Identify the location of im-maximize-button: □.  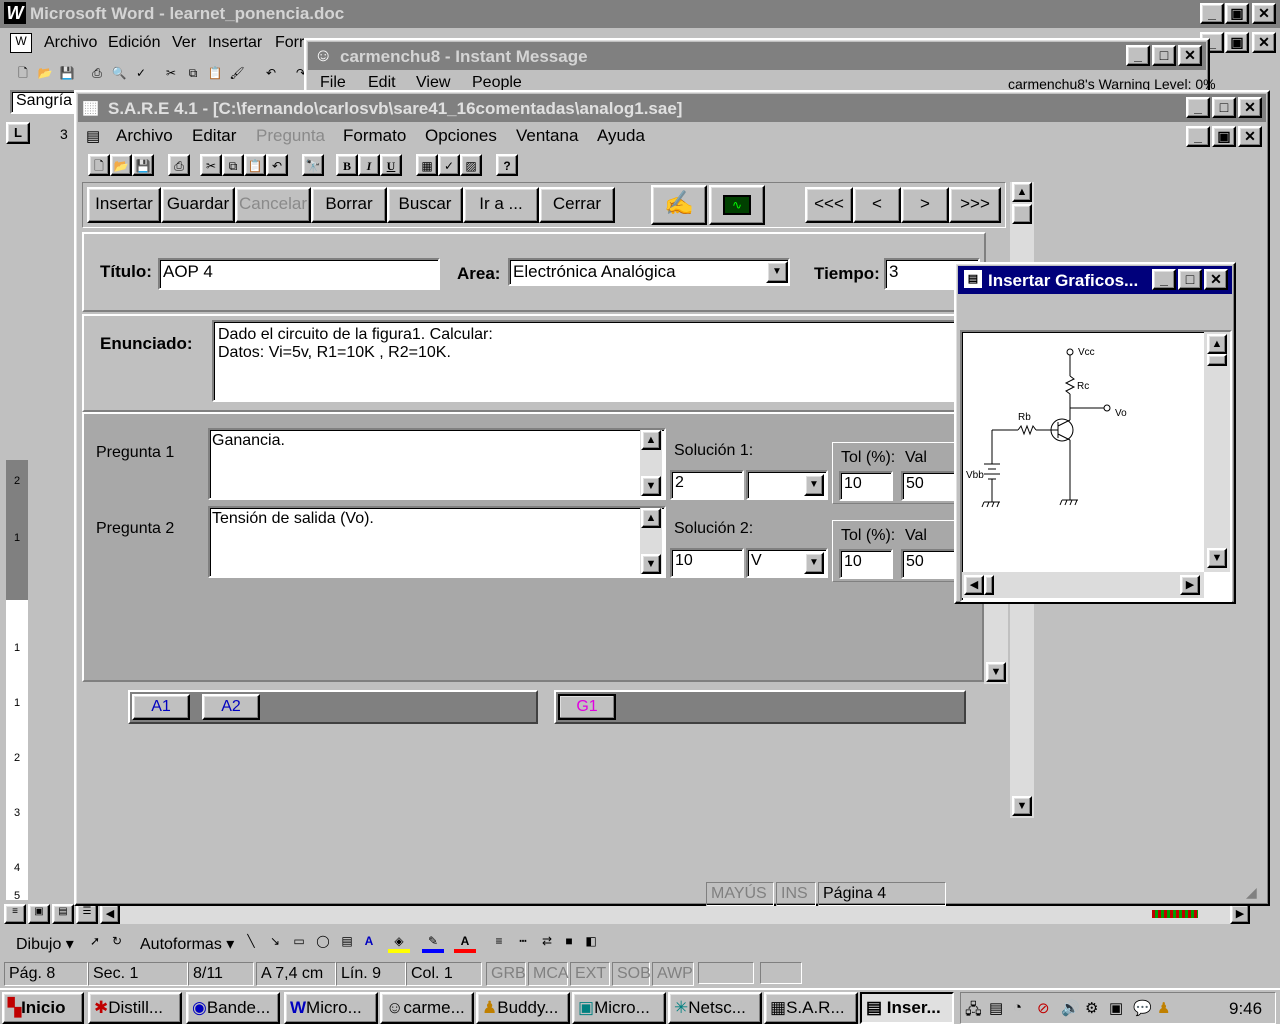
(1164, 55).